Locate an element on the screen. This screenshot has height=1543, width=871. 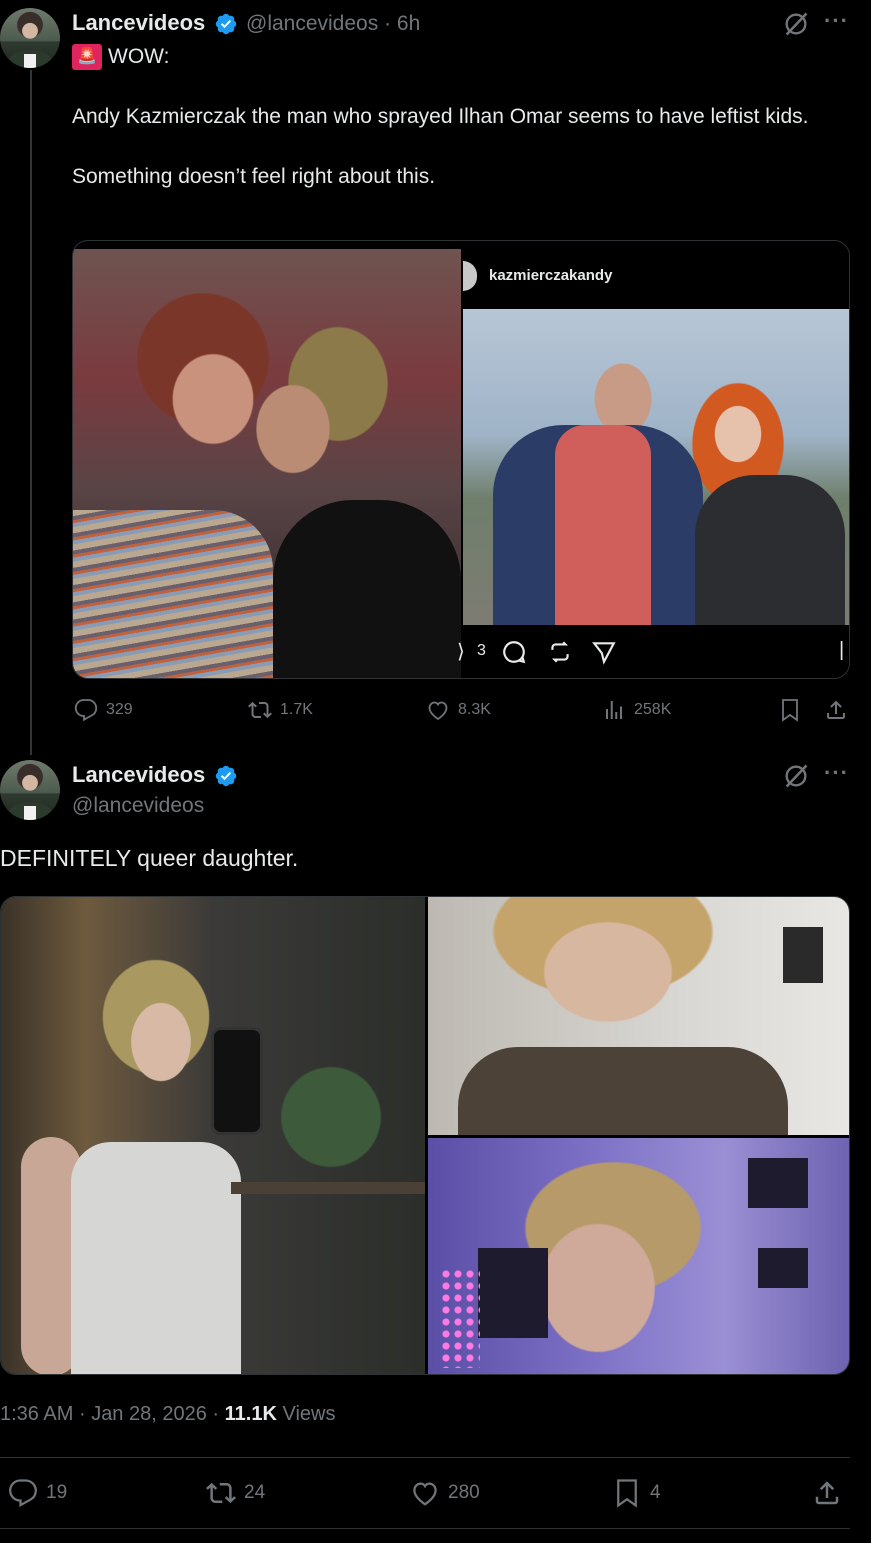
alert-emoji: 🚨 is located at coordinates (87, 57).